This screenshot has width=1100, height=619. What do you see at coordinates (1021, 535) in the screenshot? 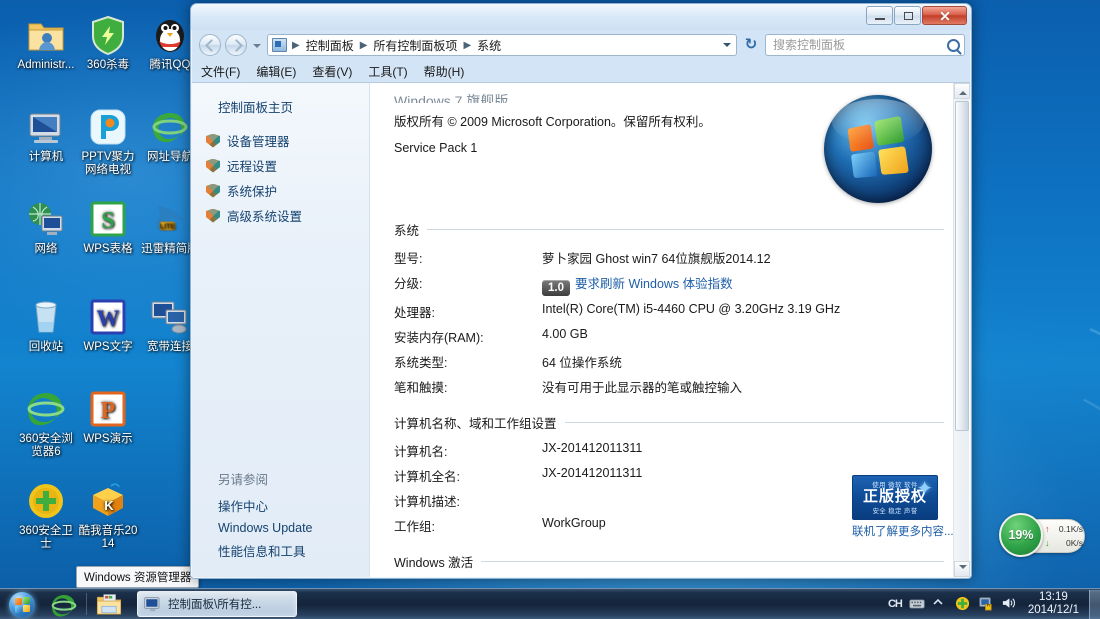
I see `cpu-usage-circle: 19%` at bounding box center [1021, 535].